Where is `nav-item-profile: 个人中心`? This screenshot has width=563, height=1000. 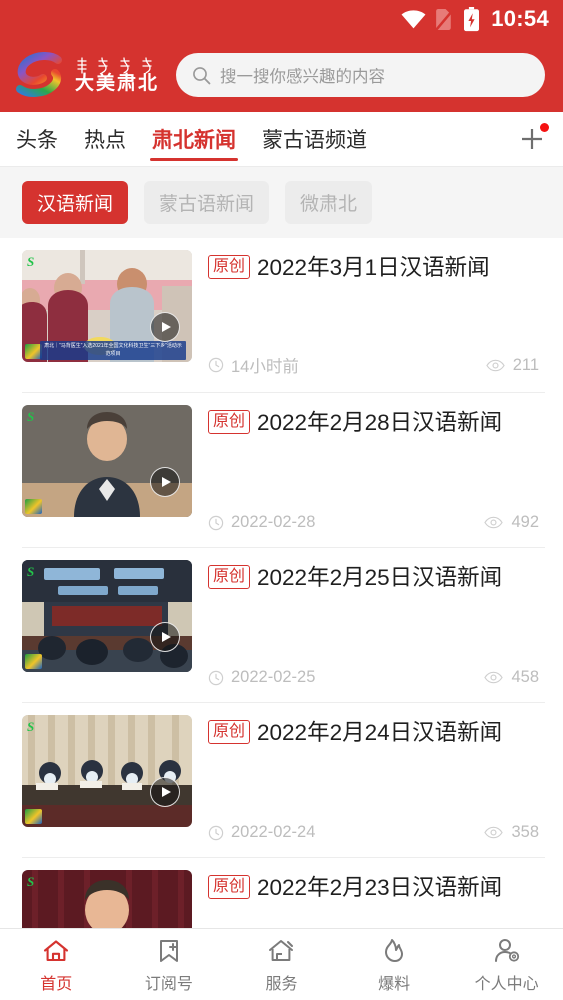 nav-item-profile: 个人中心 is located at coordinates (506, 965).